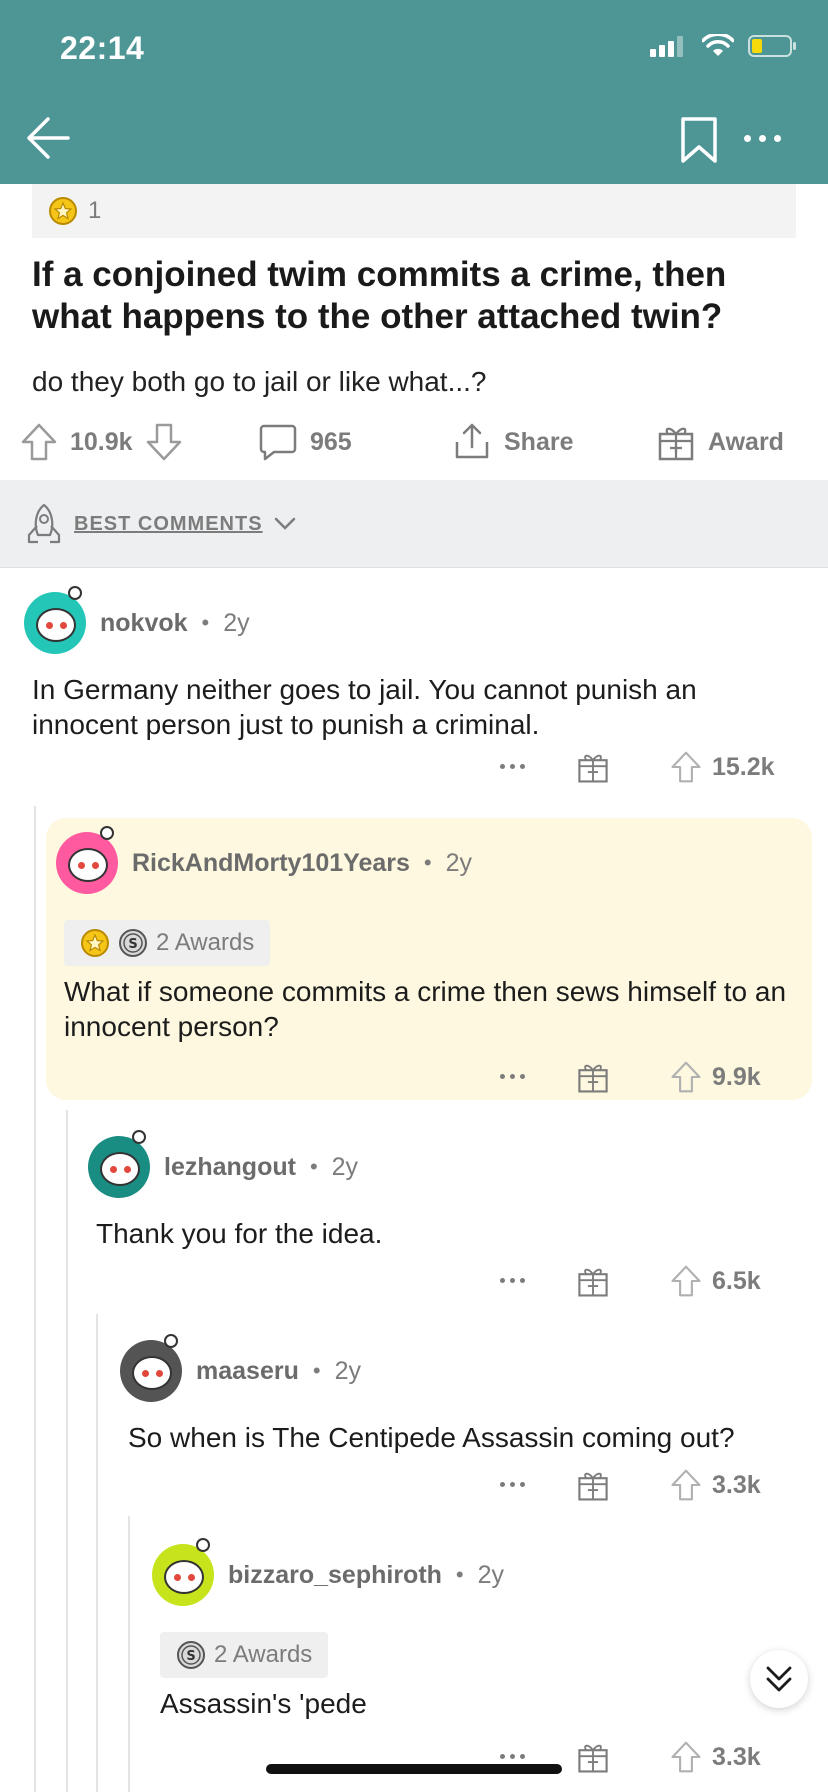 The height and width of the screenshot is (1792, 828). What do you see at coordinates (259, 381) in the screenshot?
I see `post-body: do they both go to jail or like what...?` at bounding box center [259, 381].